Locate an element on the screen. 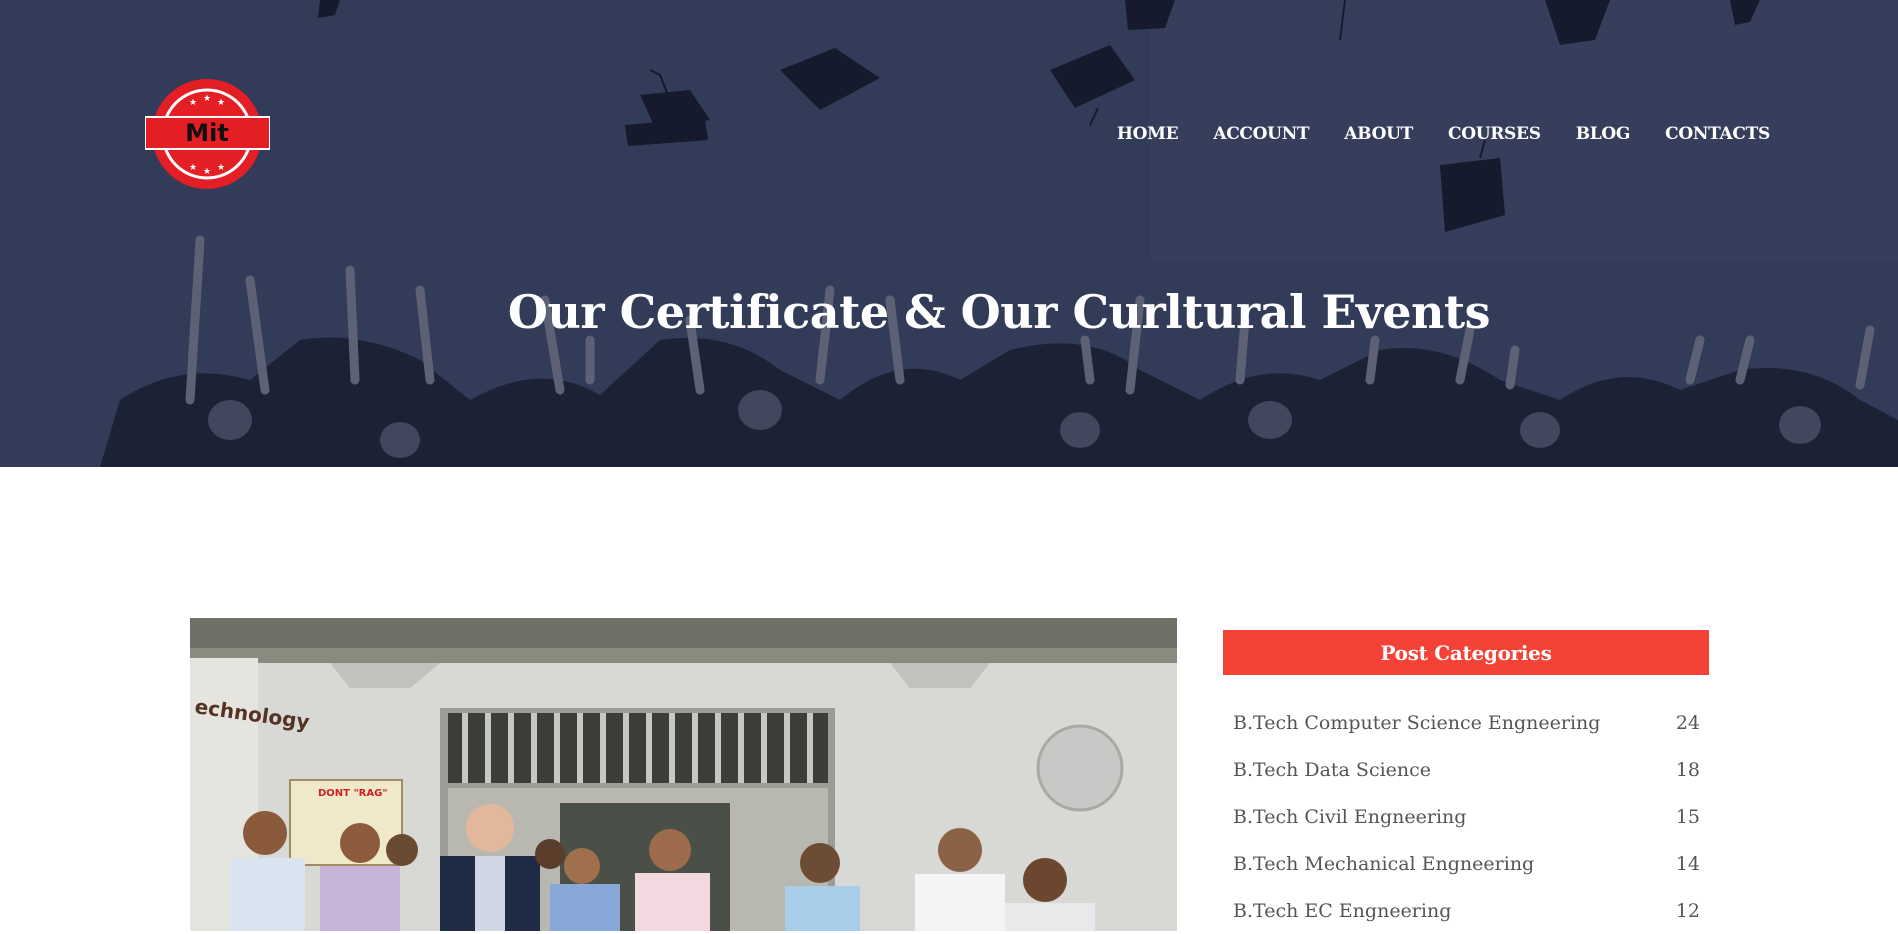 The width and height of the screenshot is (1898, 934). category-count: 18 is located at coordinates (1687, 769).